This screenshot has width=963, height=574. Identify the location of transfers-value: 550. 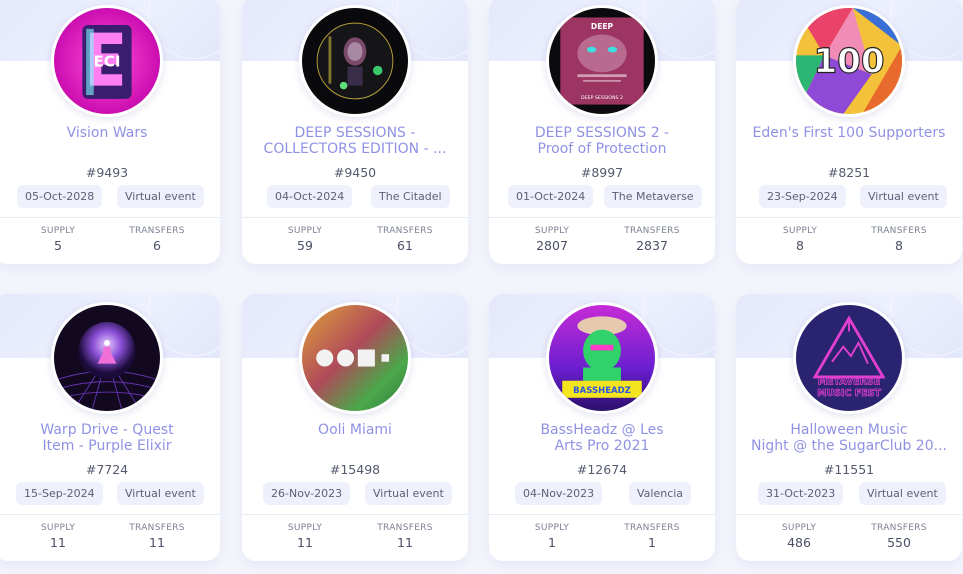
(899, 542).